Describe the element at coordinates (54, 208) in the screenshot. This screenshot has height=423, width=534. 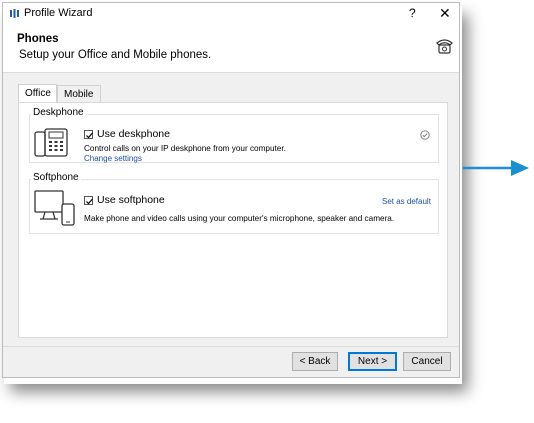
I see `computer-icon` at that location.